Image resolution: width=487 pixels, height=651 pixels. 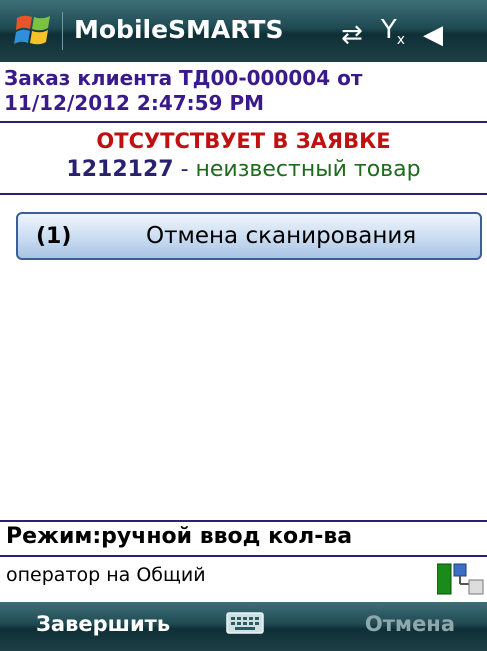 What do you see at coordinates (179, 29) in the screenshot?
I see `app-title: MobileSMARTS` at bounding box center [179, 29].